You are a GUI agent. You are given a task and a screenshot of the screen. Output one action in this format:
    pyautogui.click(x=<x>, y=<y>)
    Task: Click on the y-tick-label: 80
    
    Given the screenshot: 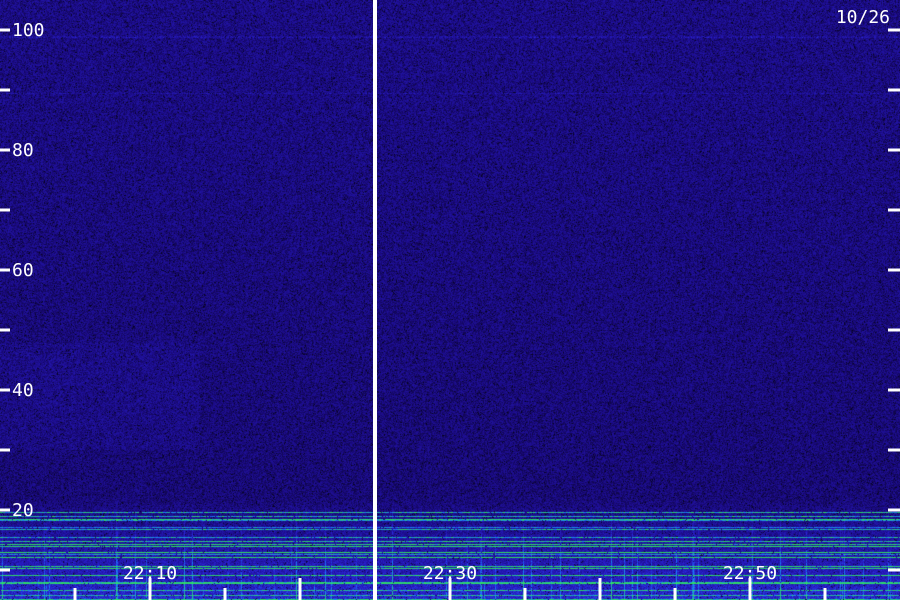 What is the action you would take?
    pyautogui.click(x=23, y=150)
    